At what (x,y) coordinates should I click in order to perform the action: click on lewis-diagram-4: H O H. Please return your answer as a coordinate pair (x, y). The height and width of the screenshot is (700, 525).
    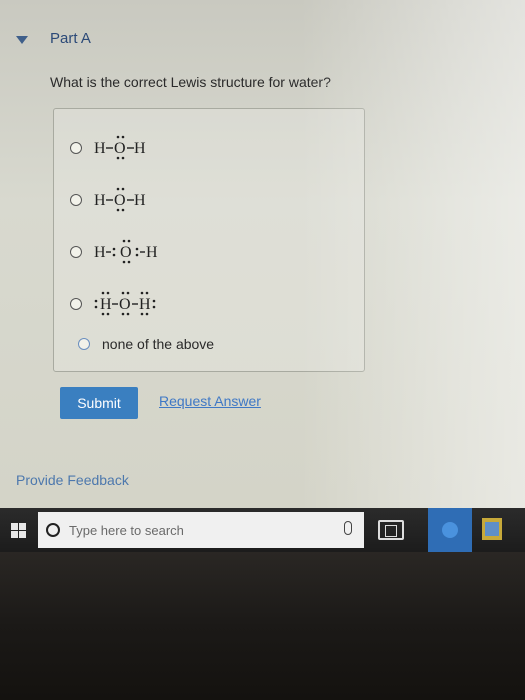
    Looking at the image, I should click on (125, 303).